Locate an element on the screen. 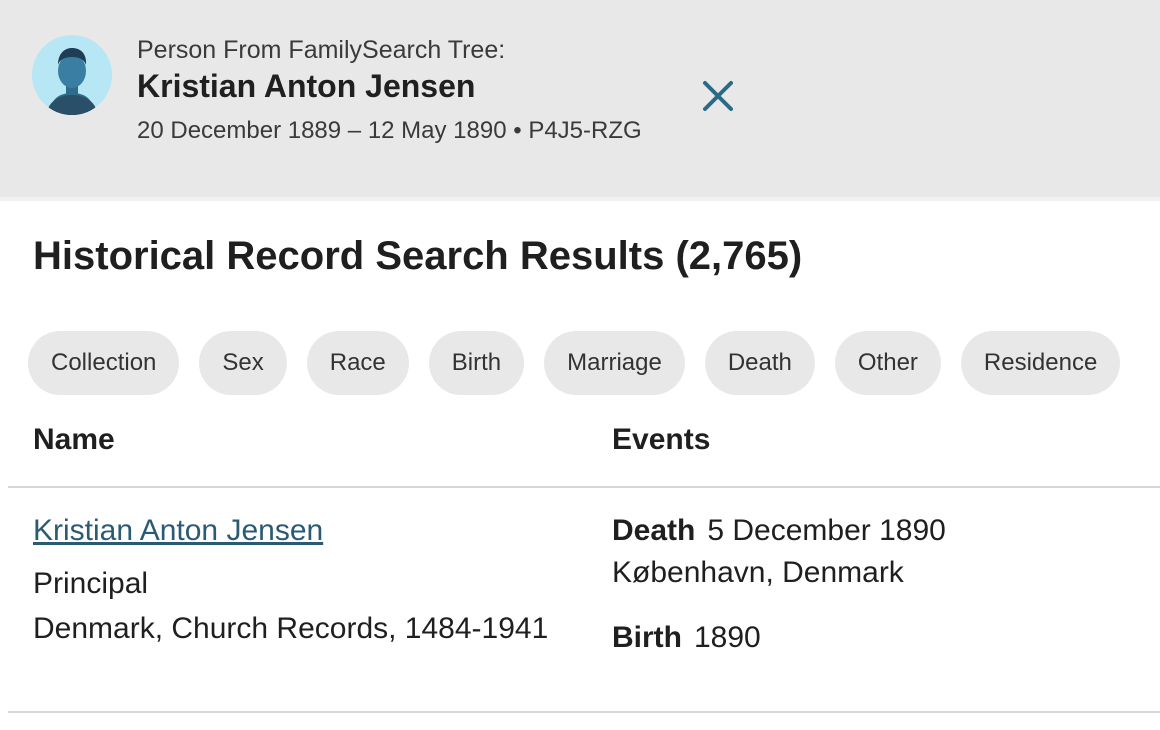  event-death: Death 5 December 1890 is located at coordinates (779, 531).